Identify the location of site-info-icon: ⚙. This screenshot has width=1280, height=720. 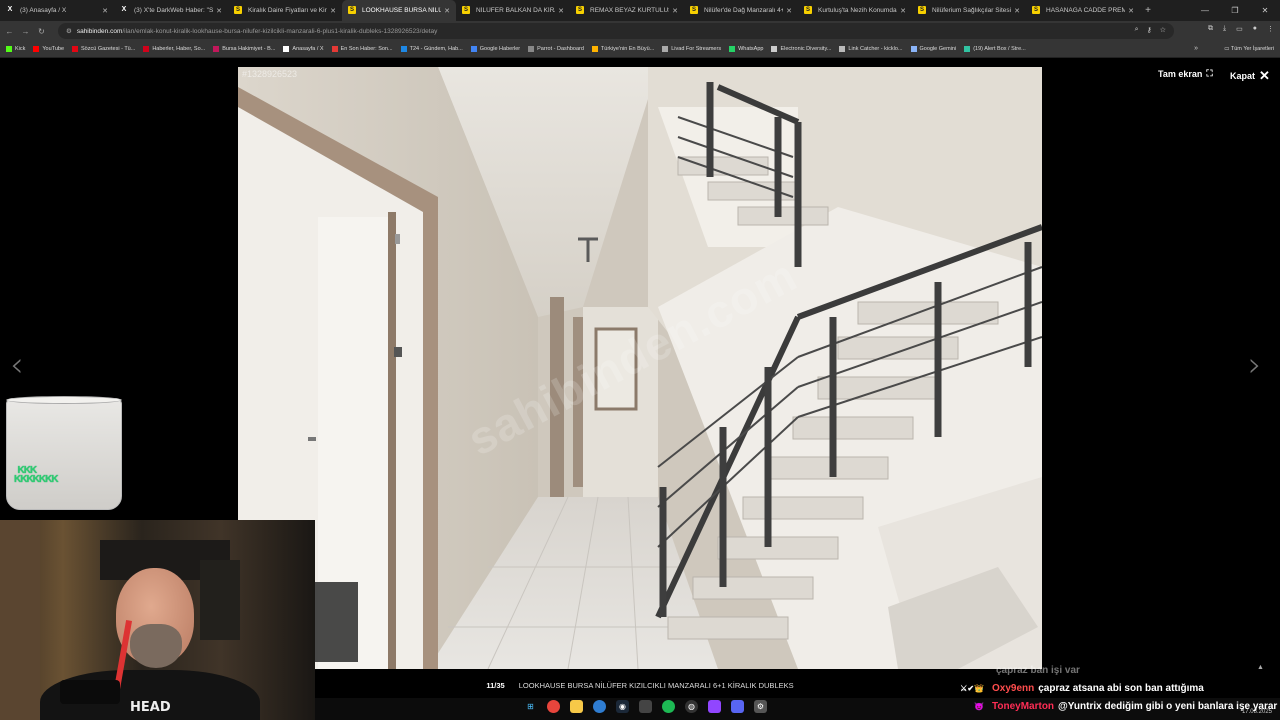
(69, 31).